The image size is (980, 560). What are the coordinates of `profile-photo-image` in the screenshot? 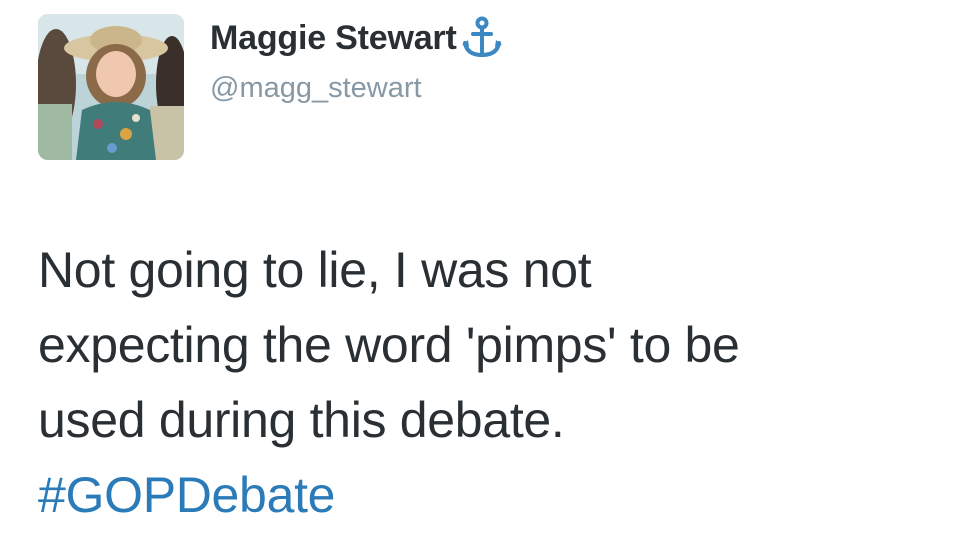 It's located at (111, 87).